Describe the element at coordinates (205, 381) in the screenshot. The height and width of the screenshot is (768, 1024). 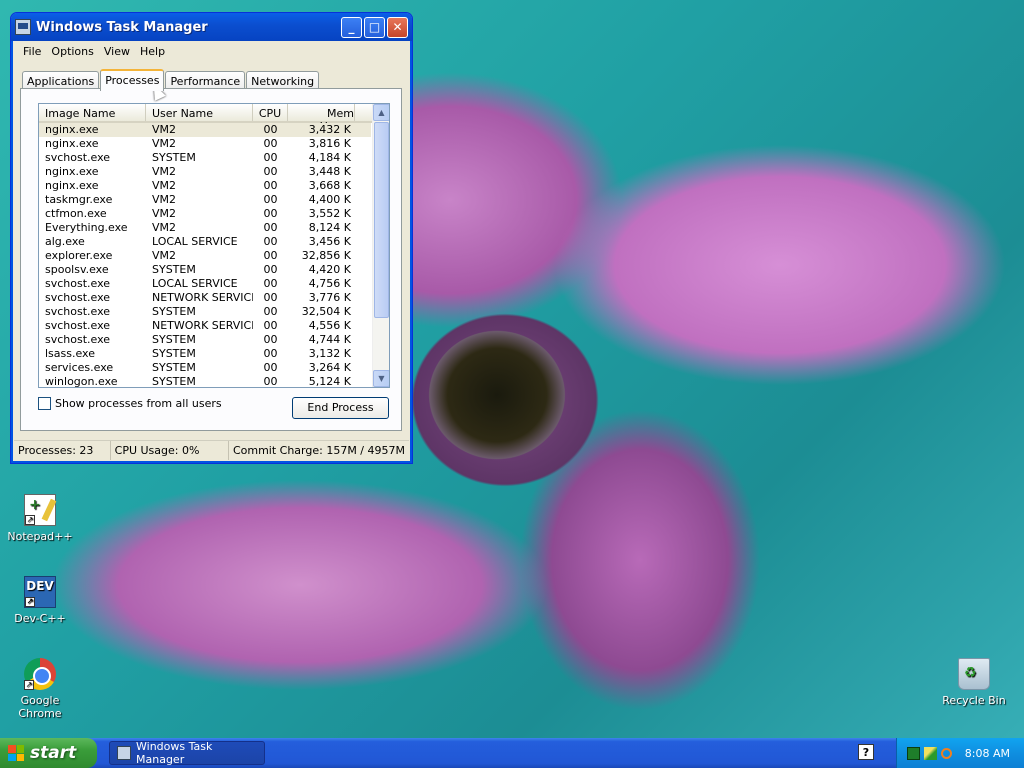
I see `process-row: winlogon.exe SYSTEM 00 5,124 K` at that location.